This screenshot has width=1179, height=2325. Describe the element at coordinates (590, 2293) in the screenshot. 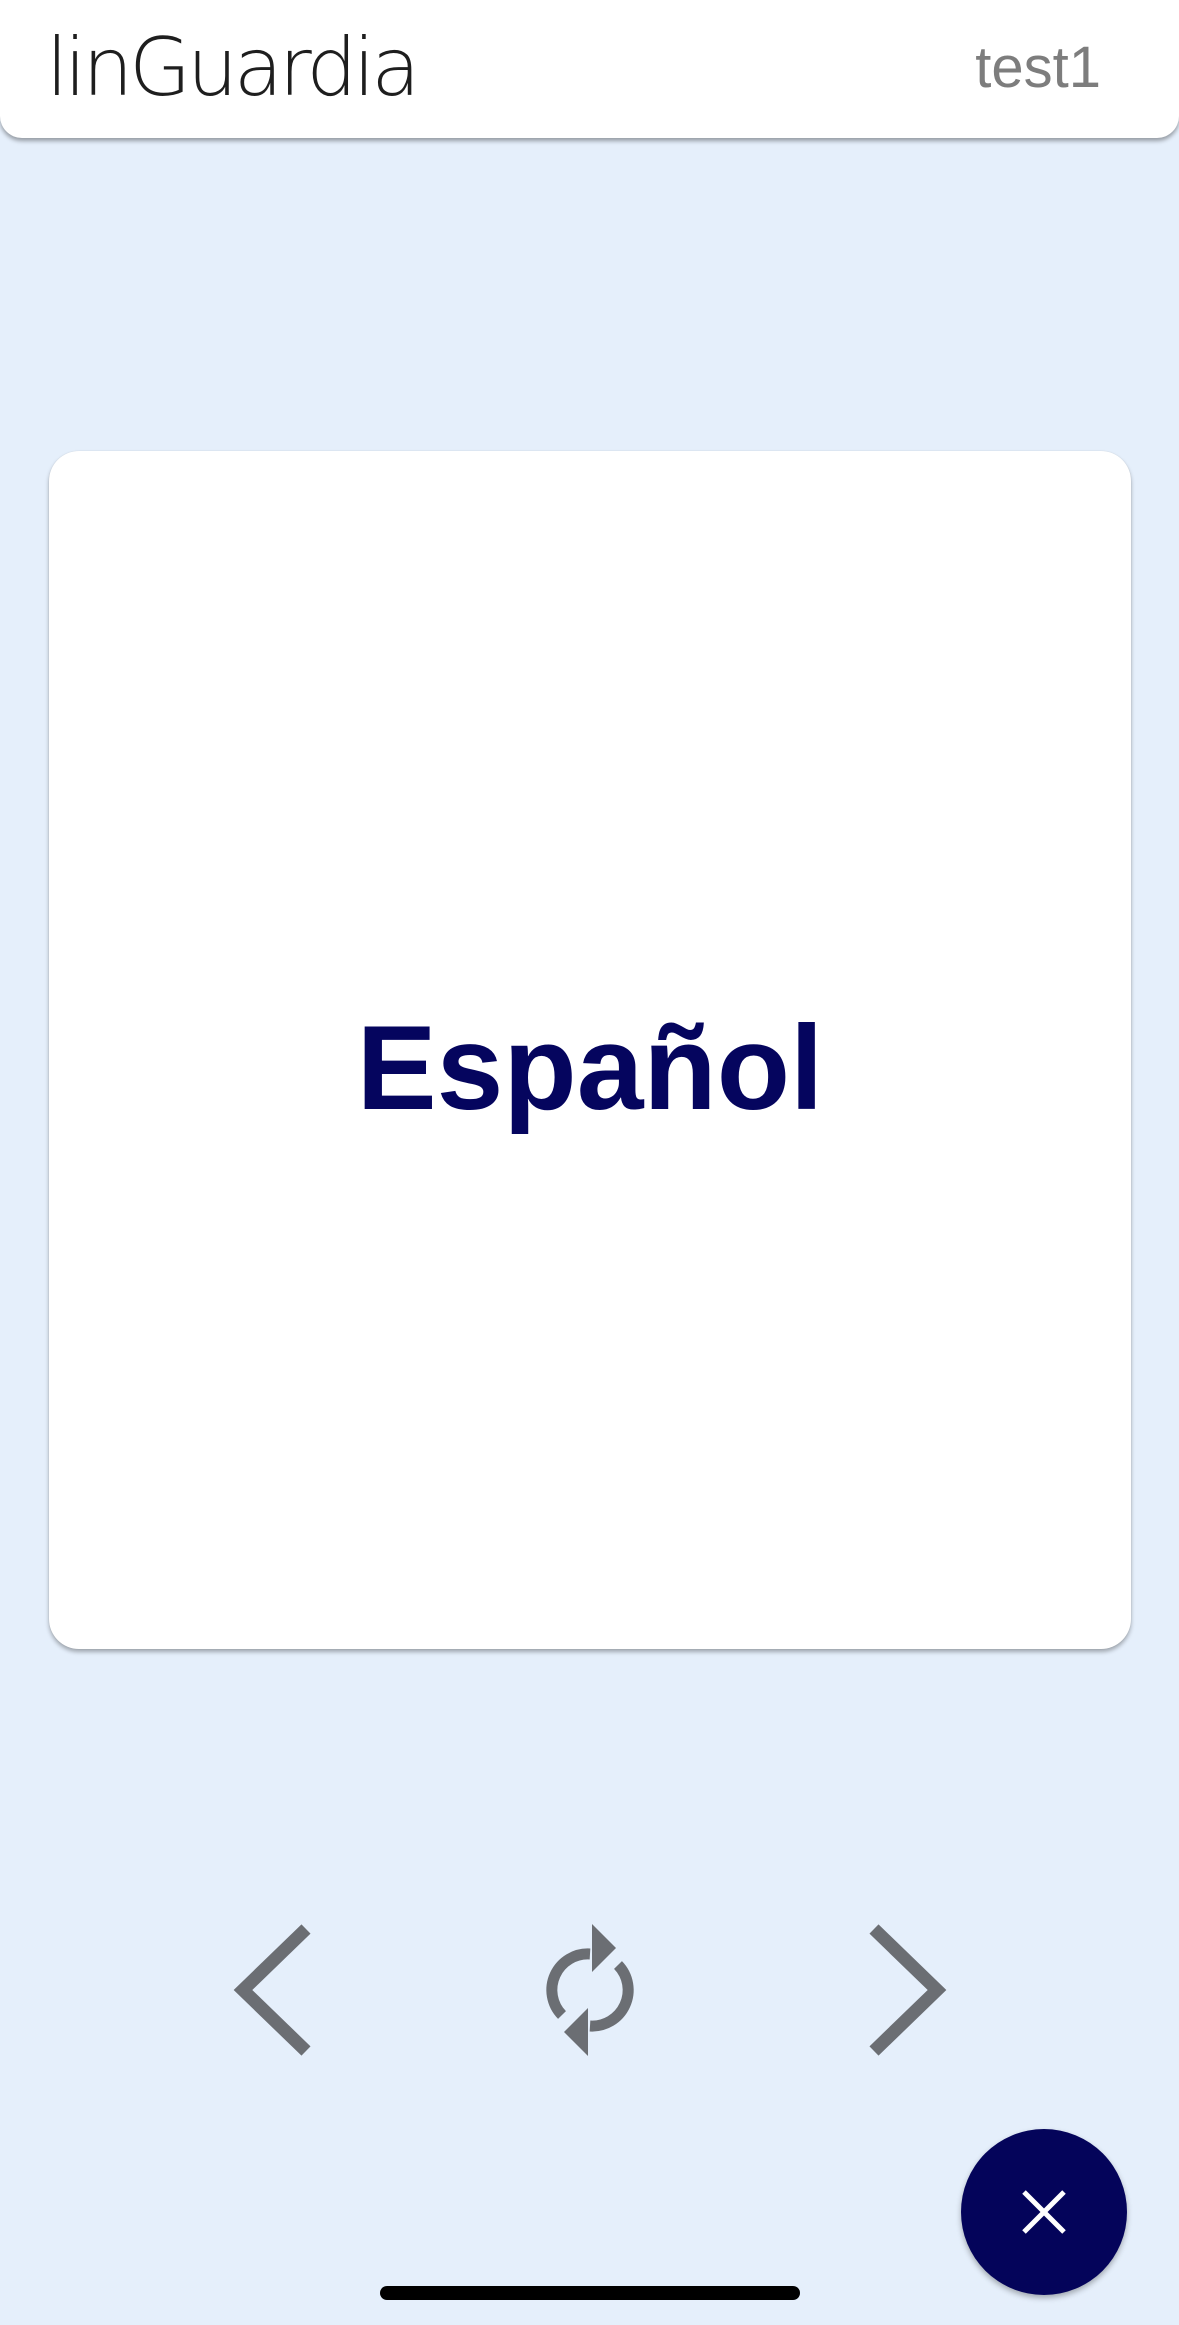

I see `home-indicator` at that location.